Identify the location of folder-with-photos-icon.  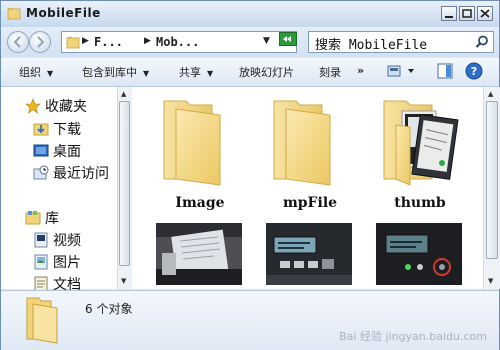
(421, 143).